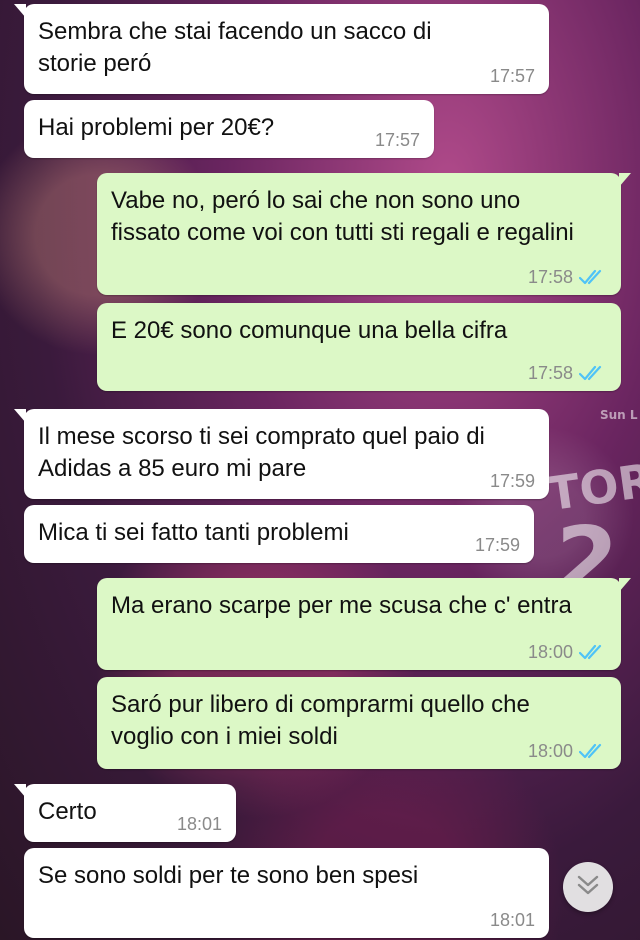  What do you see at coordinates (309, 330) in the screenshot?
I see `message-text: E 20€ sono comunque una bella cifra` at bounding box center [309, 330].